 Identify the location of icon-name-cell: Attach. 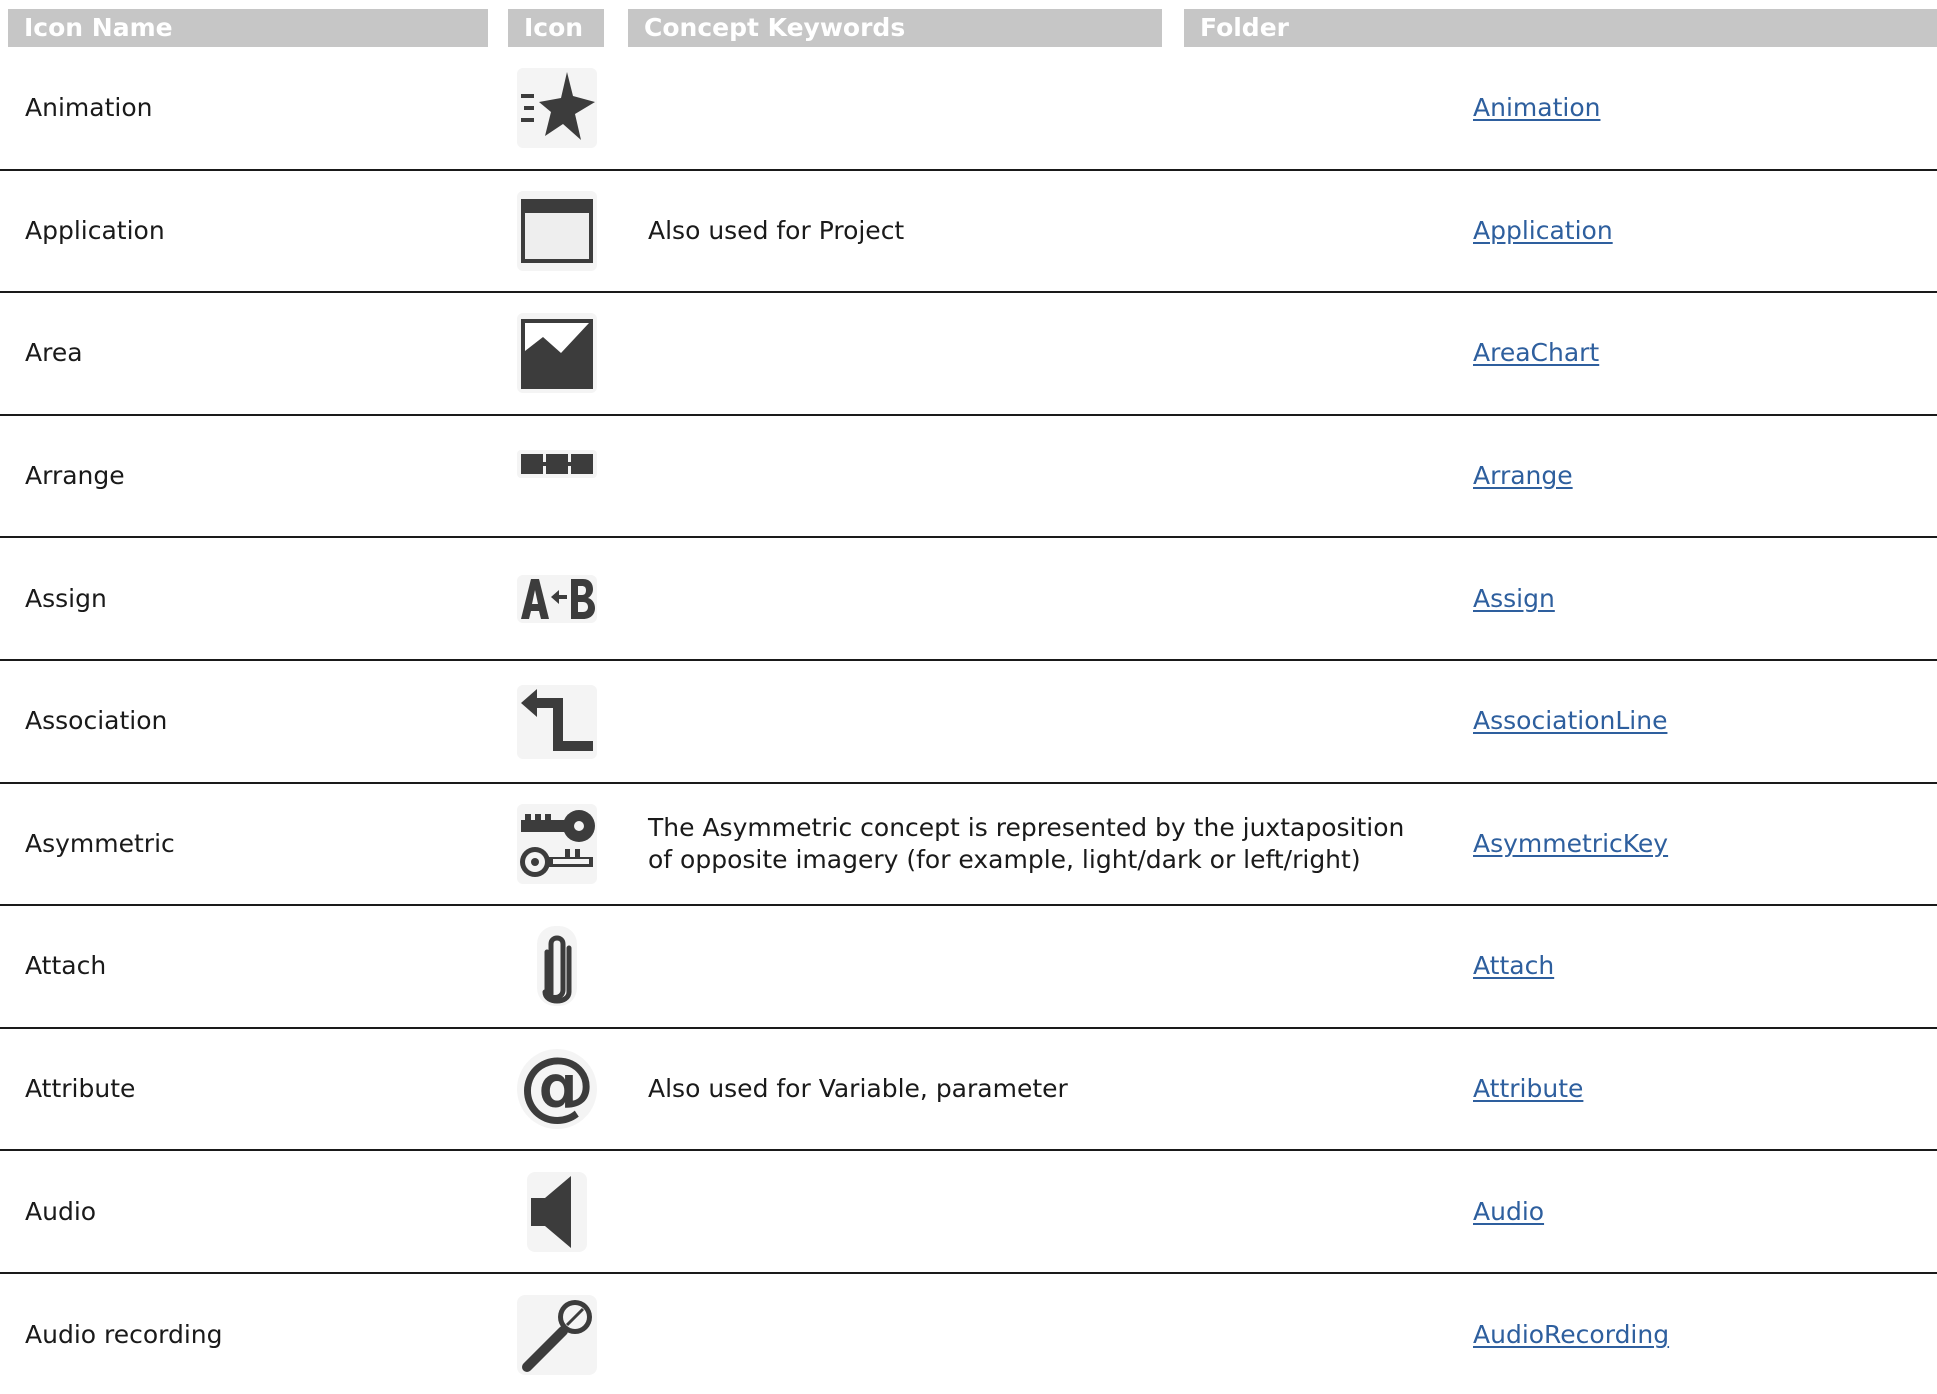
(66, 966).